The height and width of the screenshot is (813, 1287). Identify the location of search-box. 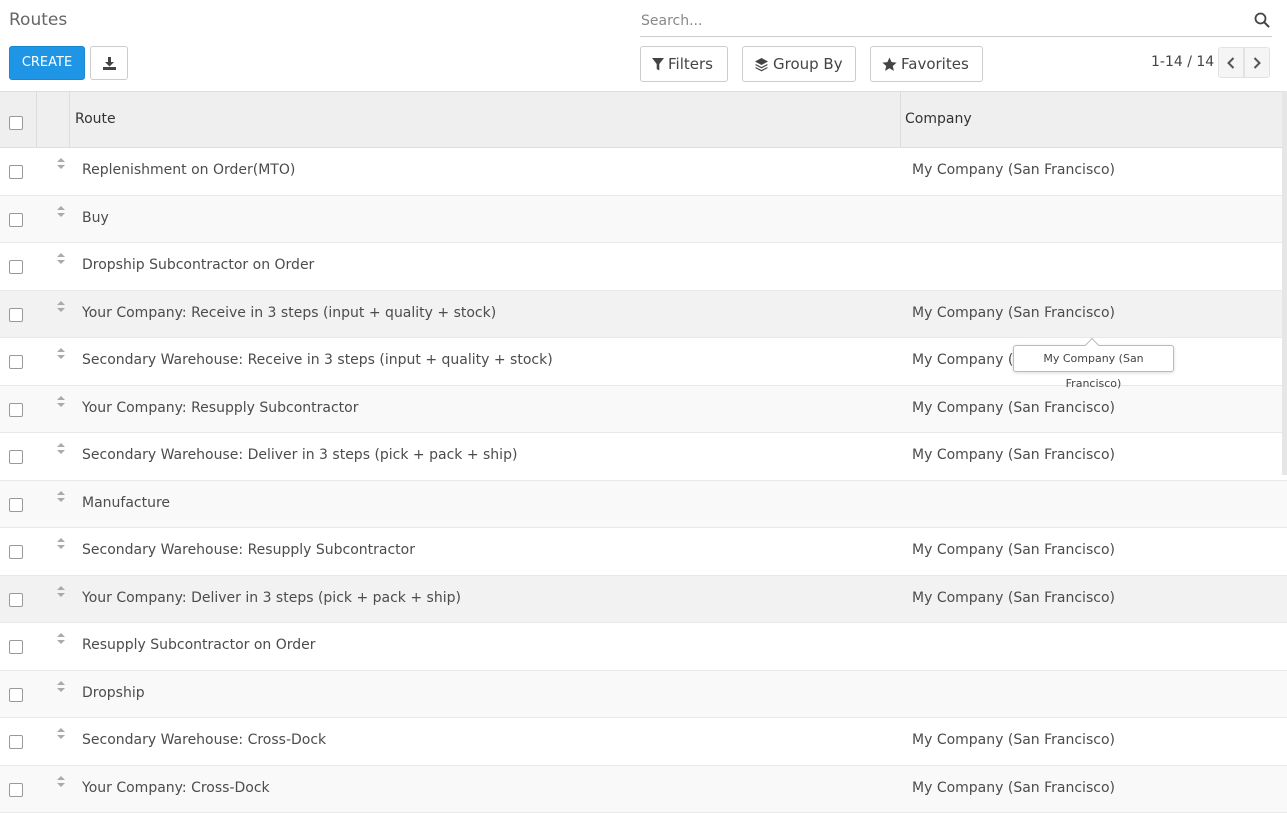
(956, 20).